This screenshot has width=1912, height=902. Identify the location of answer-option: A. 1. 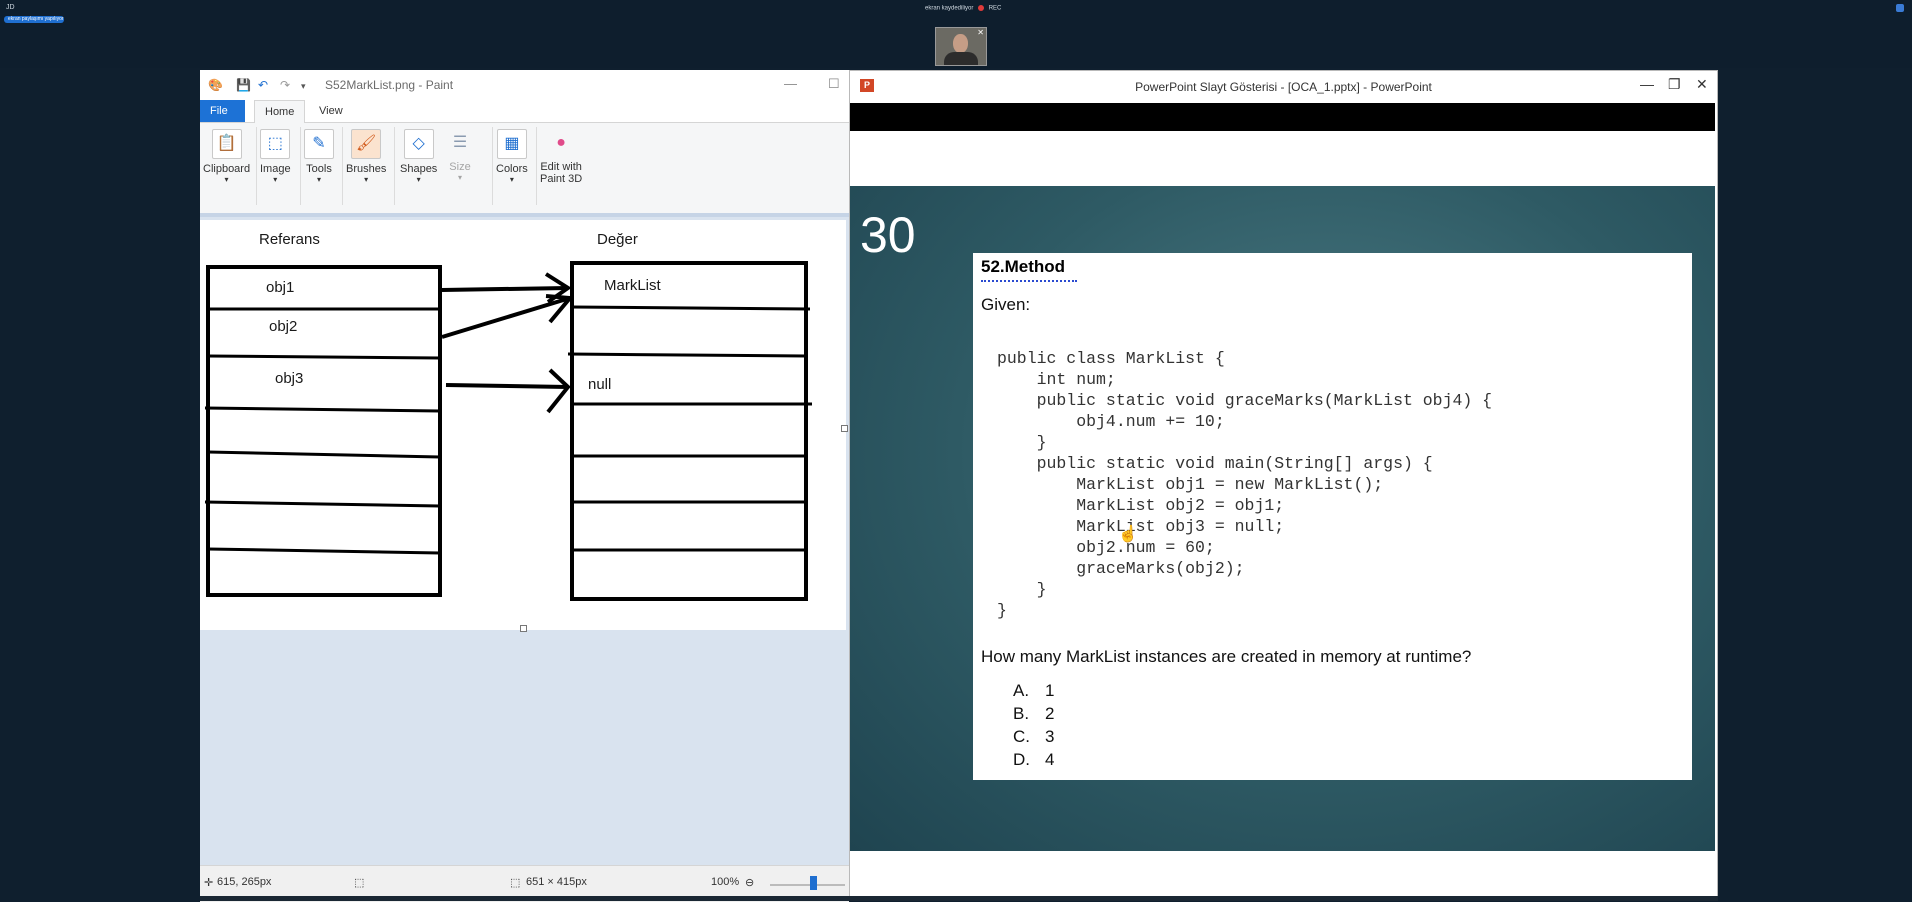
(1033, 692).